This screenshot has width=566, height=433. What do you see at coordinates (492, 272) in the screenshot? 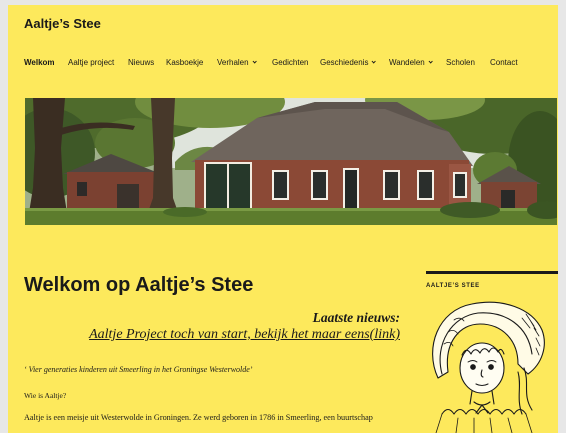
I see `widget-divider` at bounding box center [492, 272].